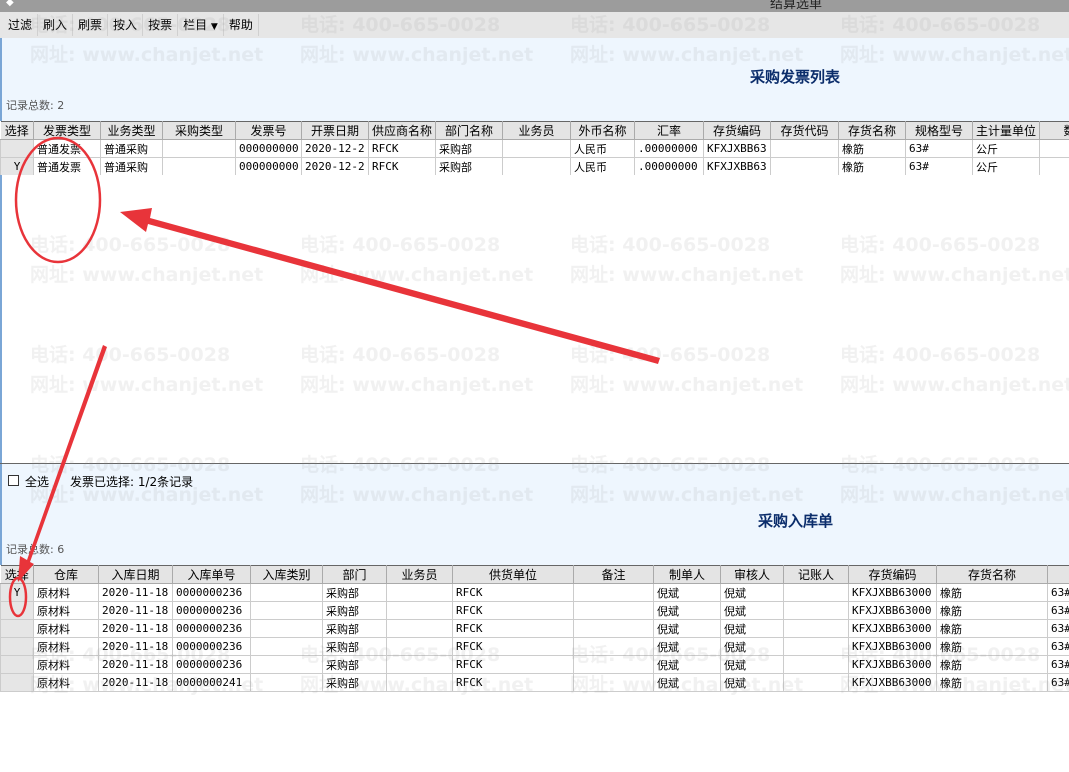 The width and height of the screenshot is (1069, 772). What do you see at coordinates (67, 148) in the screenshot?
I see `table-cell: 普通发票` at bounding box center [67, 148].